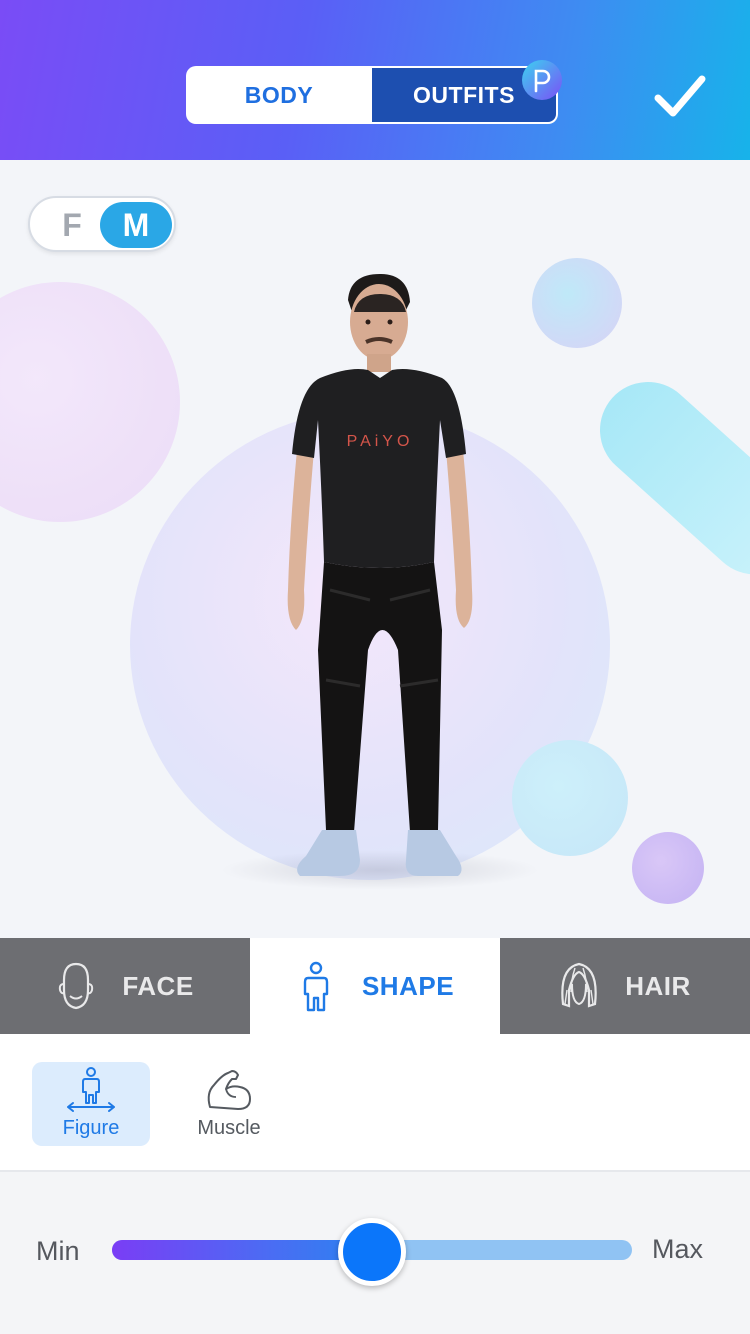 The image size is (750, 1334). I want to click on paiyo-p-icon, so click(542, 80).